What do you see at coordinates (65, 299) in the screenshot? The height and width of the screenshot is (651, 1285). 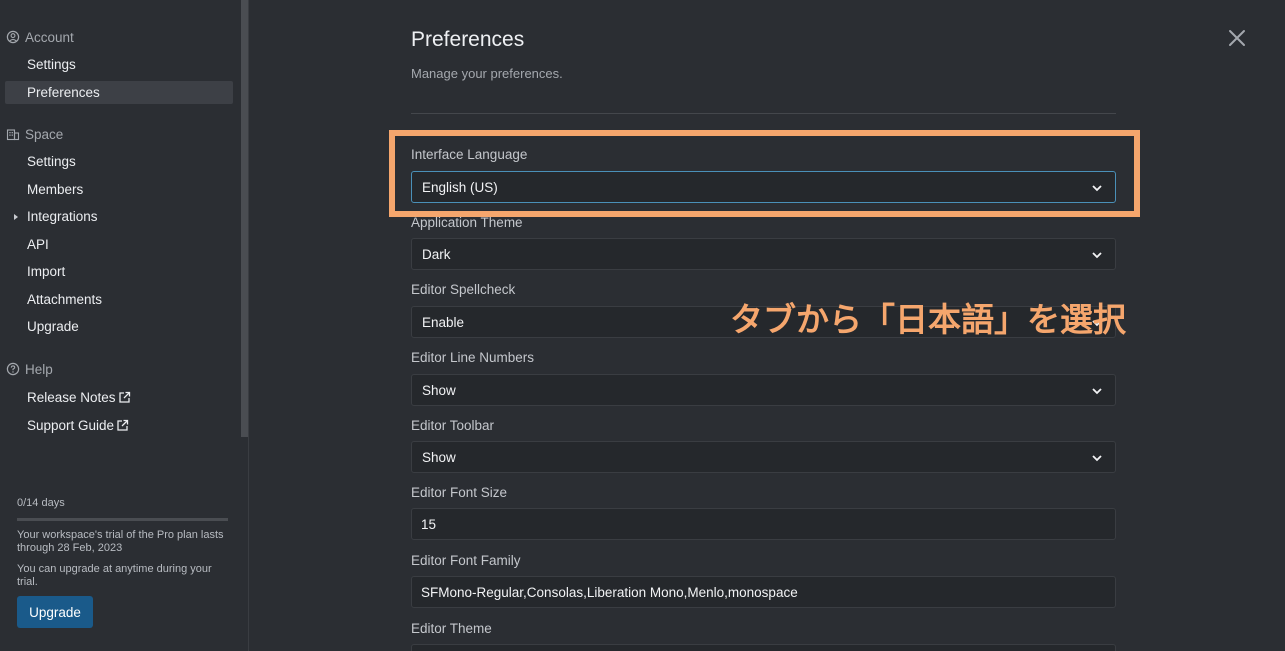 I see `sidebar-item-label: Attachments` at bounding box center [65, 299].